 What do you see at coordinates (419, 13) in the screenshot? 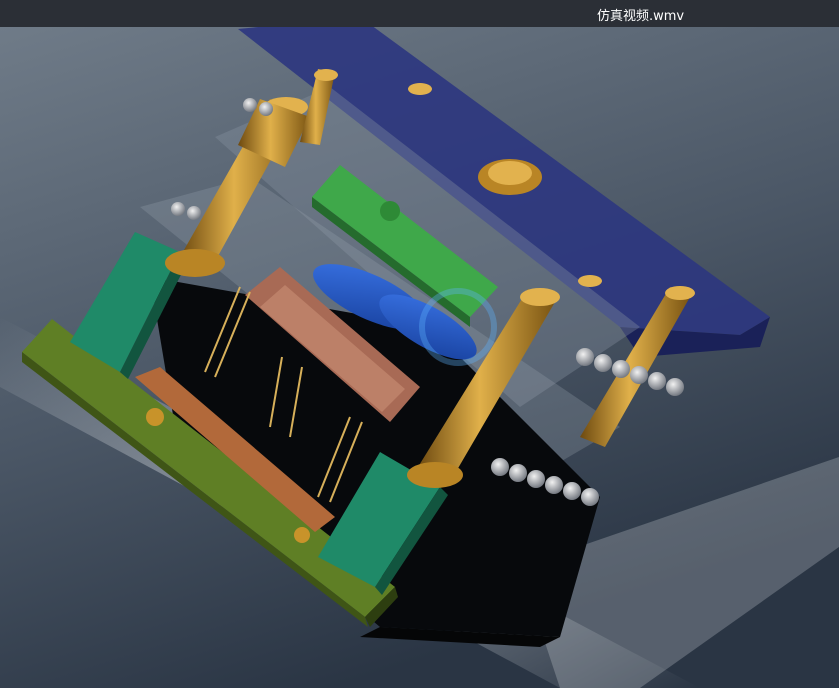
I see `title-bar: 仿真视频.wmv` at bounding box center [419, 13].